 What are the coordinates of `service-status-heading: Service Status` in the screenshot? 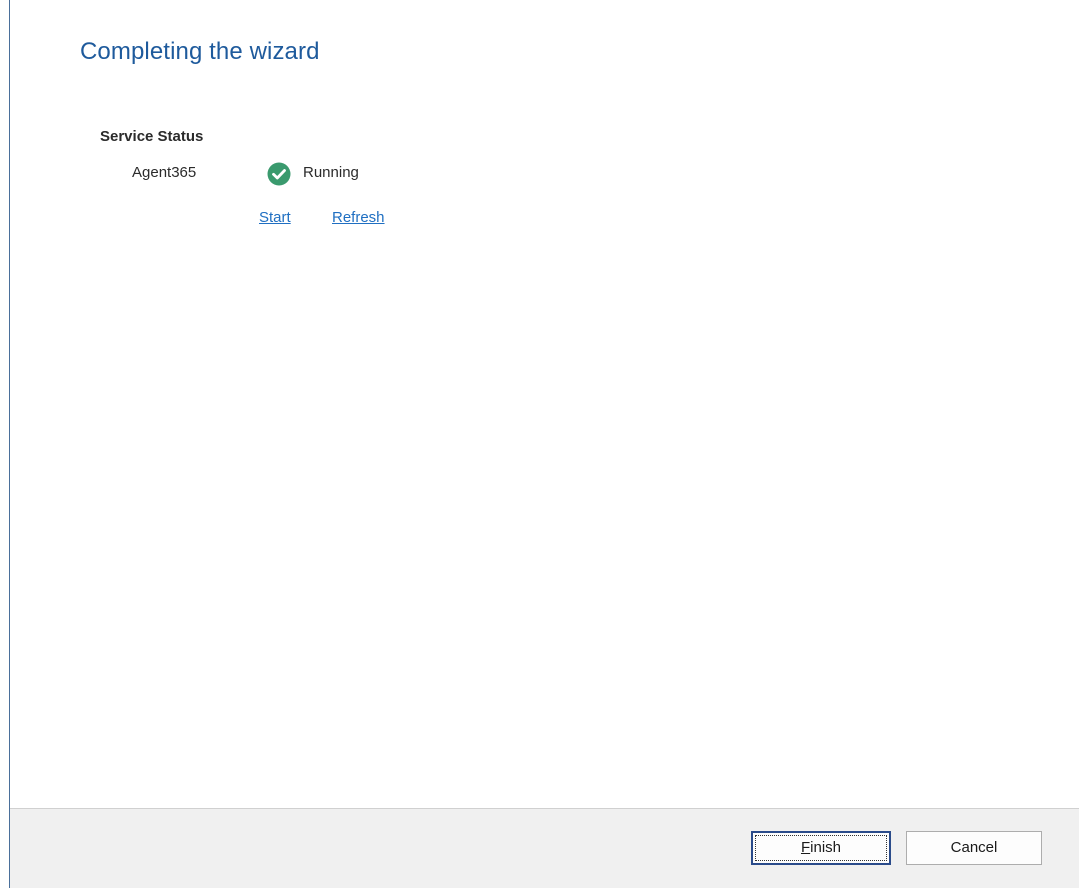 It's located at (152, 136).